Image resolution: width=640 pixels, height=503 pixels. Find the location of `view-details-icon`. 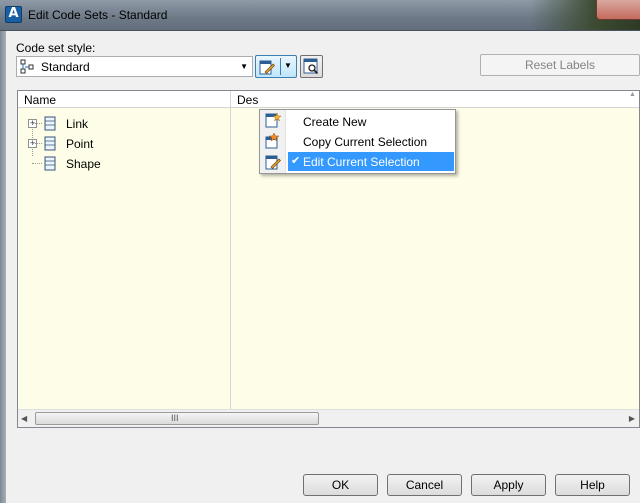

view-details-icon is located at coordinates (311, 66).